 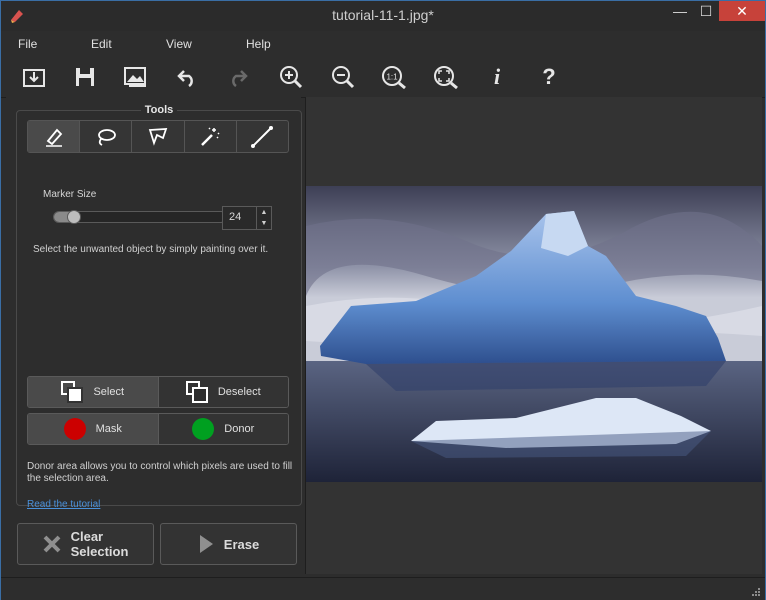 I want to click on donor-color-dot, so click(x=203, y=429).